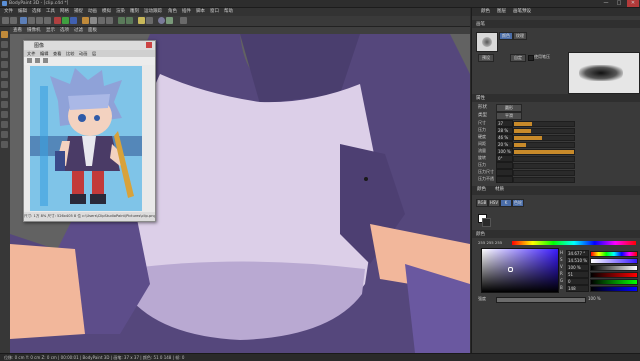 The width and height of the screenshot is (640, 361). I want to click on axis-y-icon, so click(65, 20).